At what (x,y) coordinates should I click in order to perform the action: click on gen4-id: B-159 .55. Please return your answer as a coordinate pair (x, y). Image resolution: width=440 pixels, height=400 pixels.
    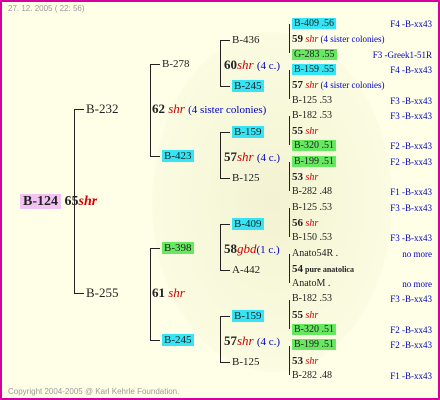
    Looking at the image, I should click on (314, 69).